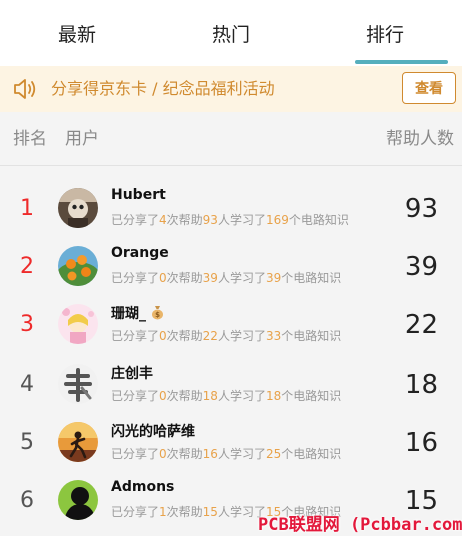 The height and width of the screenshot is (536, 462). I want to click on helped-count: 39, so click(421, 267).